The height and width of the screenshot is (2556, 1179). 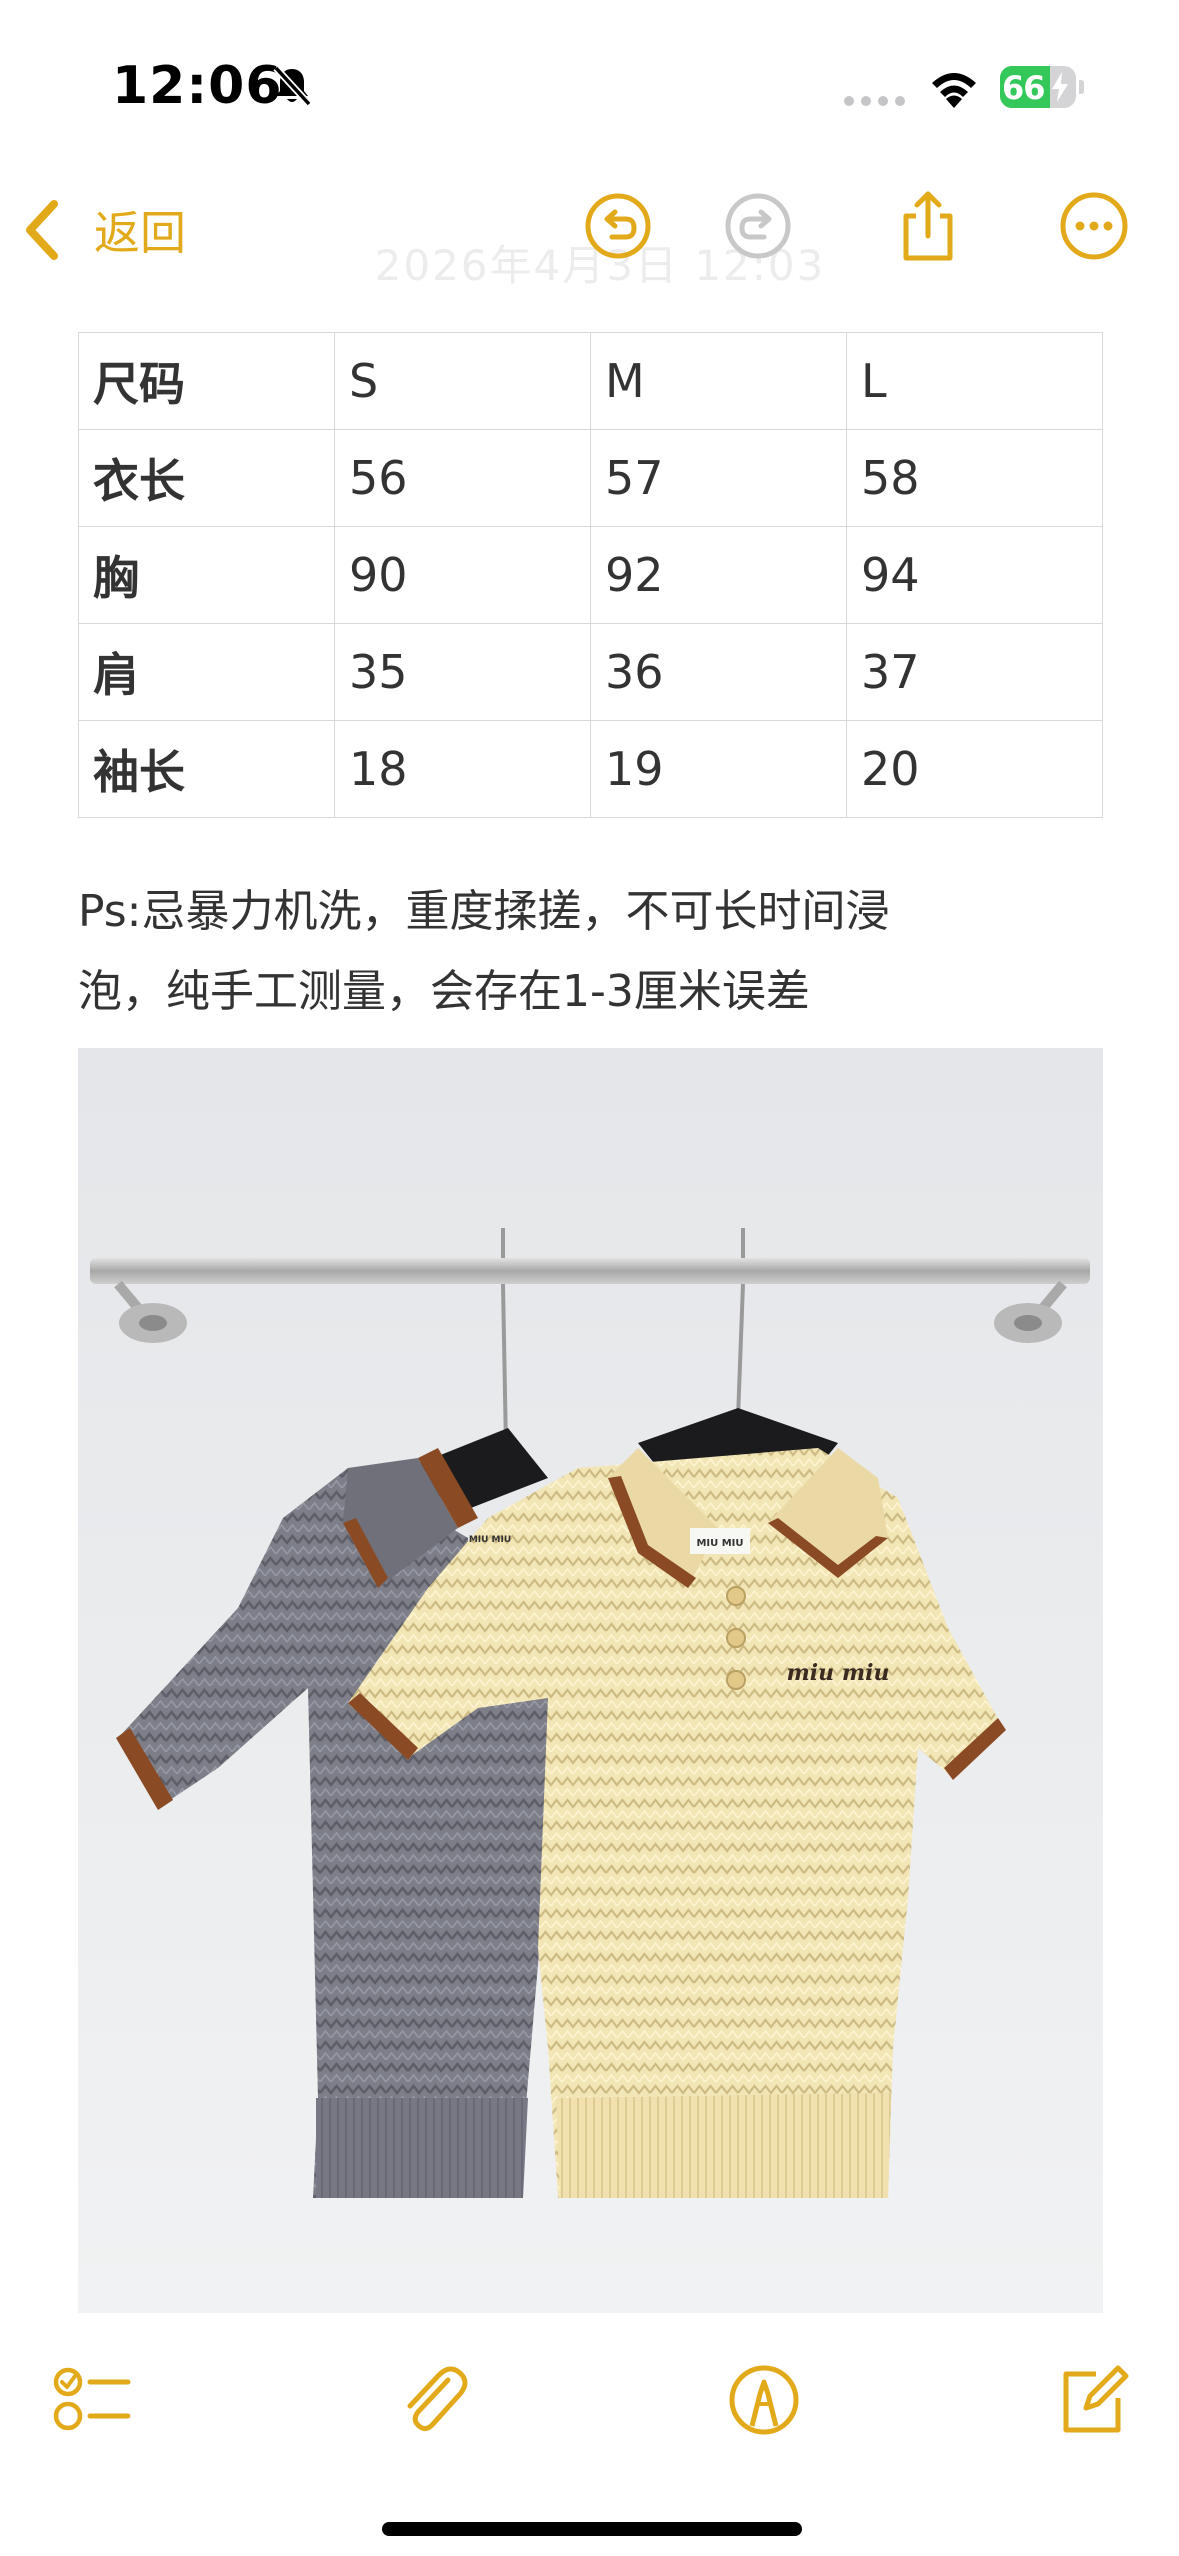 I want to click on signal-icon, so click(x=874, y=101).